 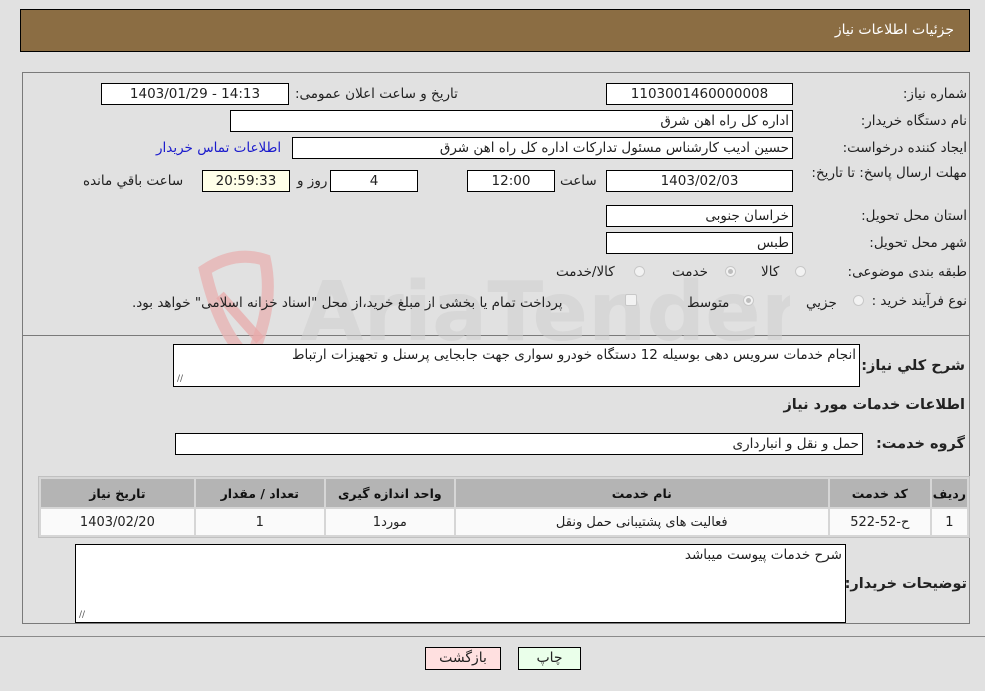 What do you see at coordinates (699, 216) in the screenshot?
I see `province-field: خراسان جنوبی` at bounding box center [699, 216].